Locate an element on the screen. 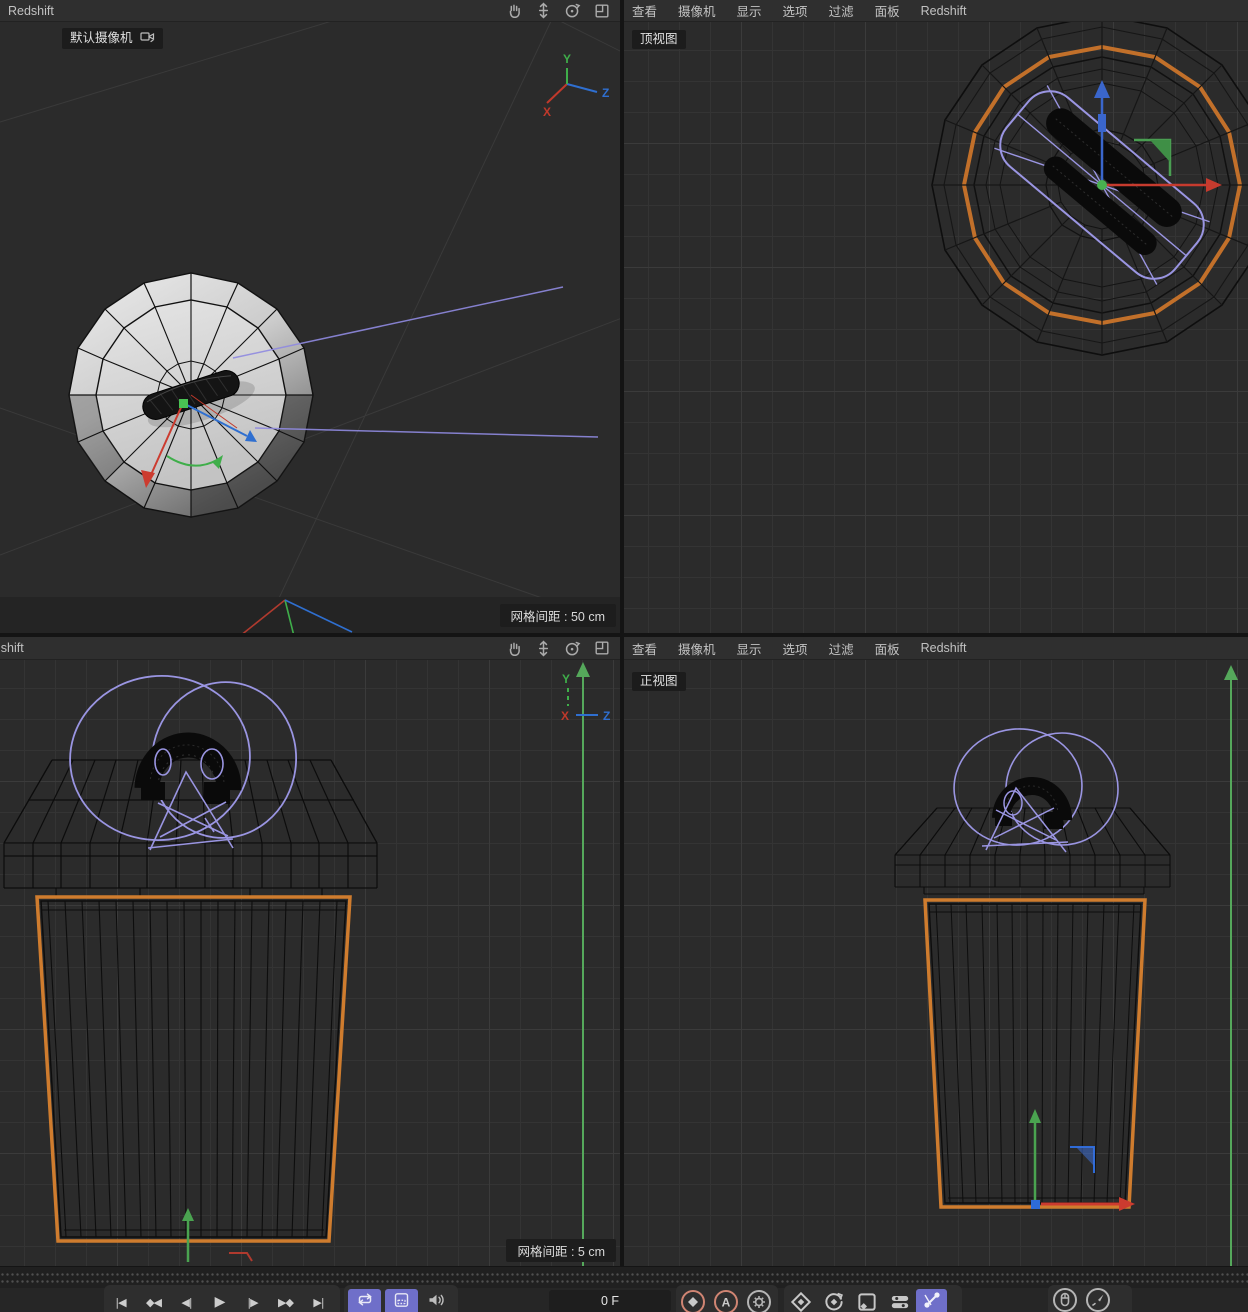 Image resolution: width=1248 pixels, height=1312 pixels. record-group: A is located at coordinates (727, 1298).